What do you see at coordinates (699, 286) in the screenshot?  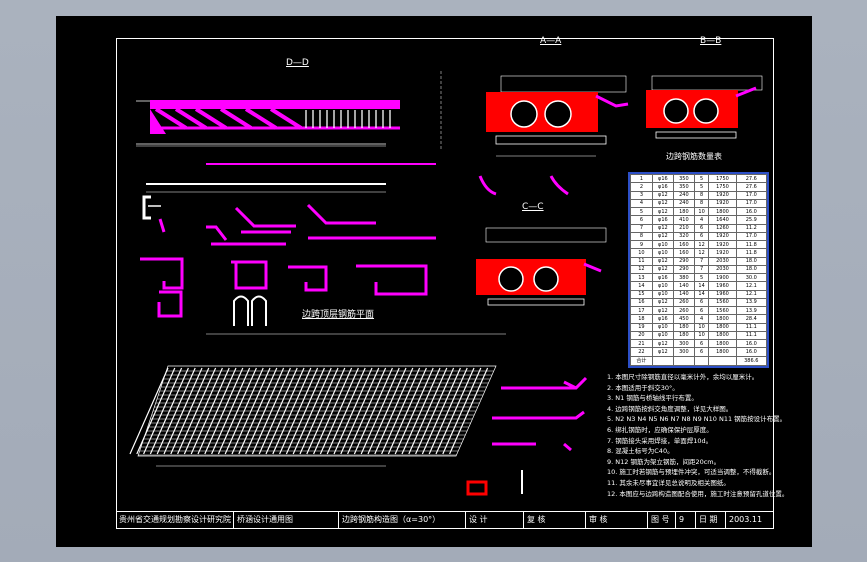 I see `table-row: 14 φ10 140 14 1960 12.1` at bounding box center [699, 286].